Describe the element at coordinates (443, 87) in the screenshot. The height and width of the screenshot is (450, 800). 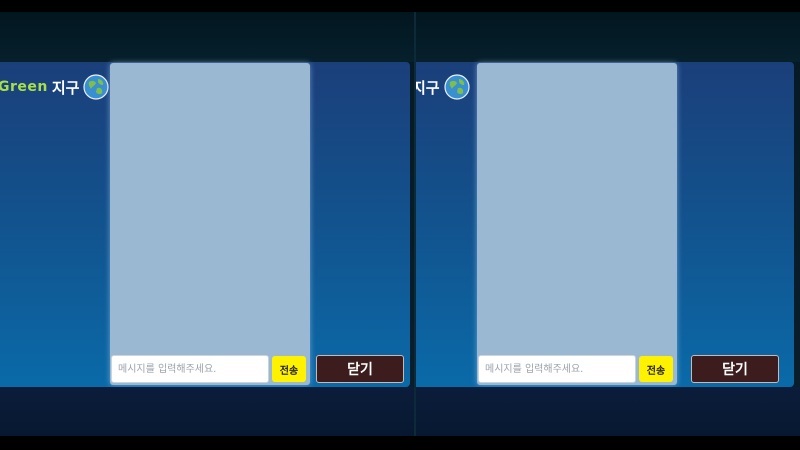
I see `brand-logo: 지구` at that location.